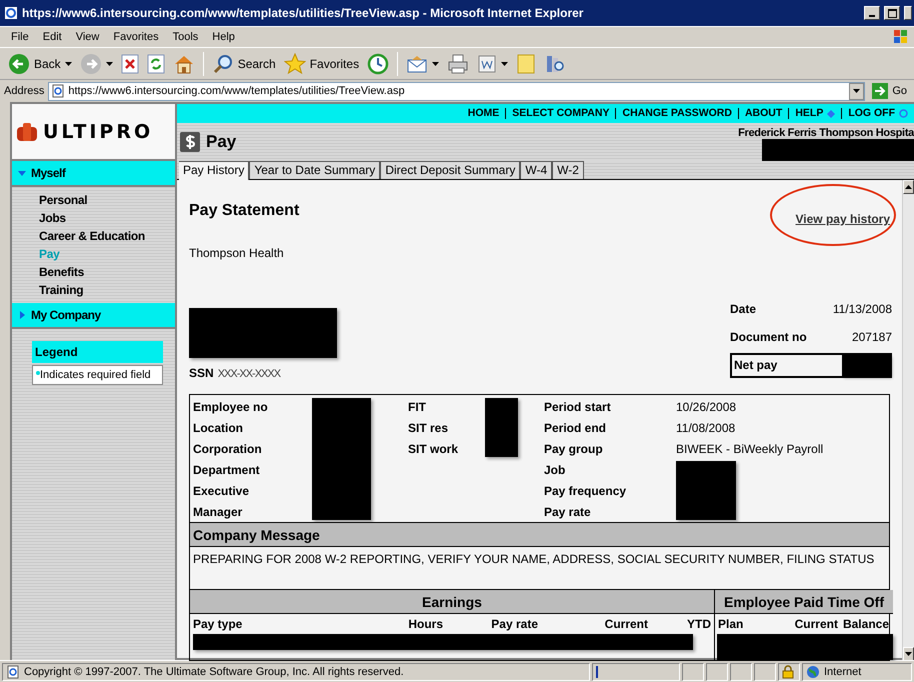 The height and width of the screenshot is (682, 914). What do you see at coordinates (27, 132) in the screenshot?
I see `logo-icon` at bounding box center [27, 132].